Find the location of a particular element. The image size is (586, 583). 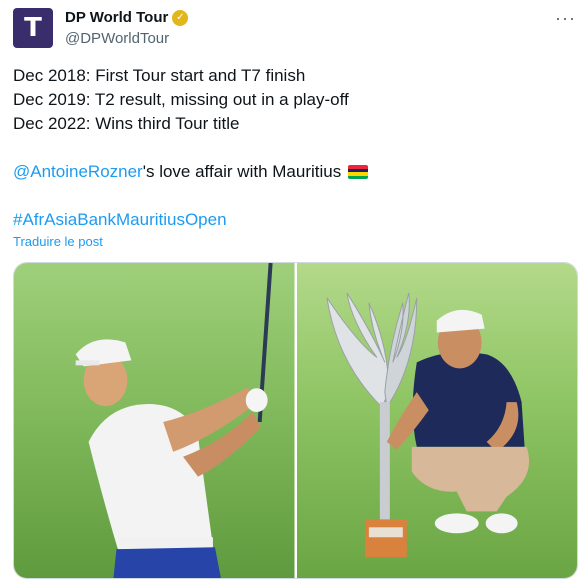

mauritius-flag-icon is located at coordinates (357, 172).